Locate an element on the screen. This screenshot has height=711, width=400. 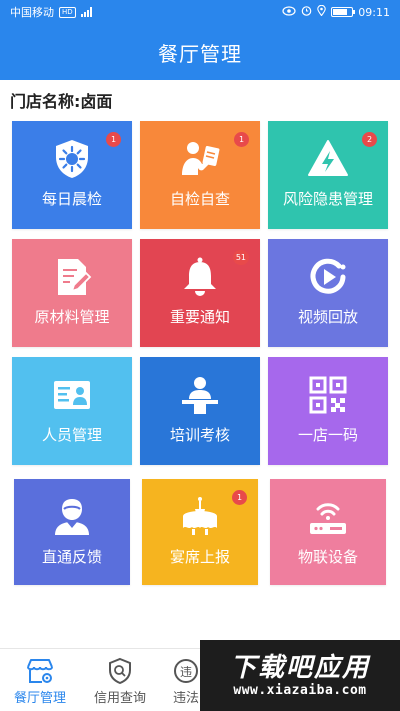
user-feedback-icon is located at coordinates (72, 517).